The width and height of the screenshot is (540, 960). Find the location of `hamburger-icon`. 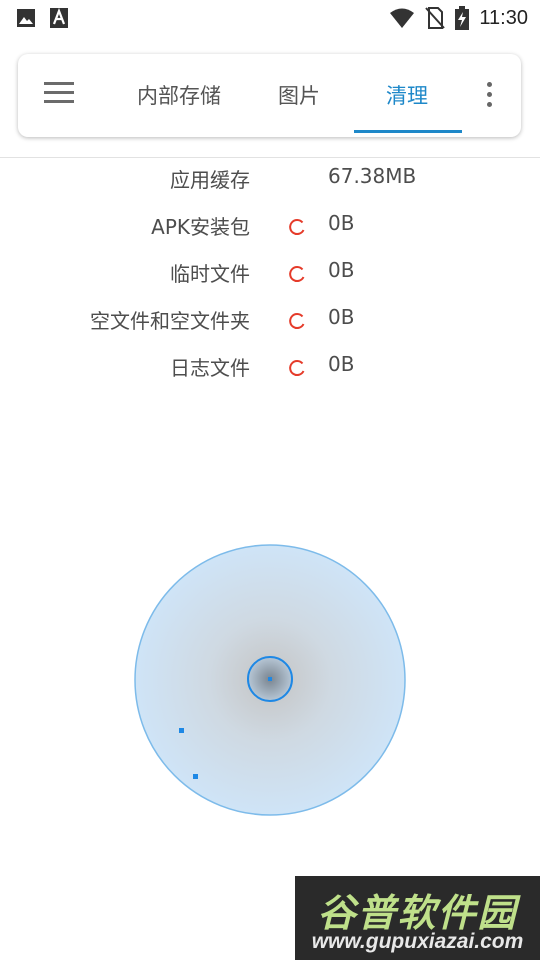

hamburger-icon is located at coordinates (59, 95).